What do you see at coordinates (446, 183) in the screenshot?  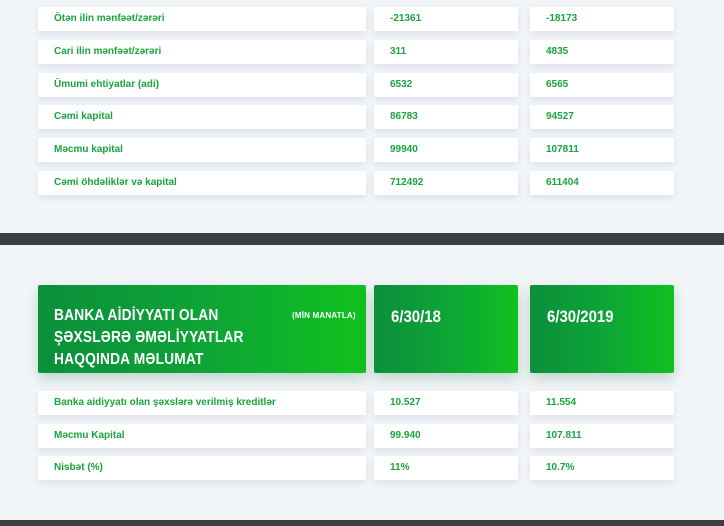 I see `row-value-2018: 712492` at bounding box center [446, 183].